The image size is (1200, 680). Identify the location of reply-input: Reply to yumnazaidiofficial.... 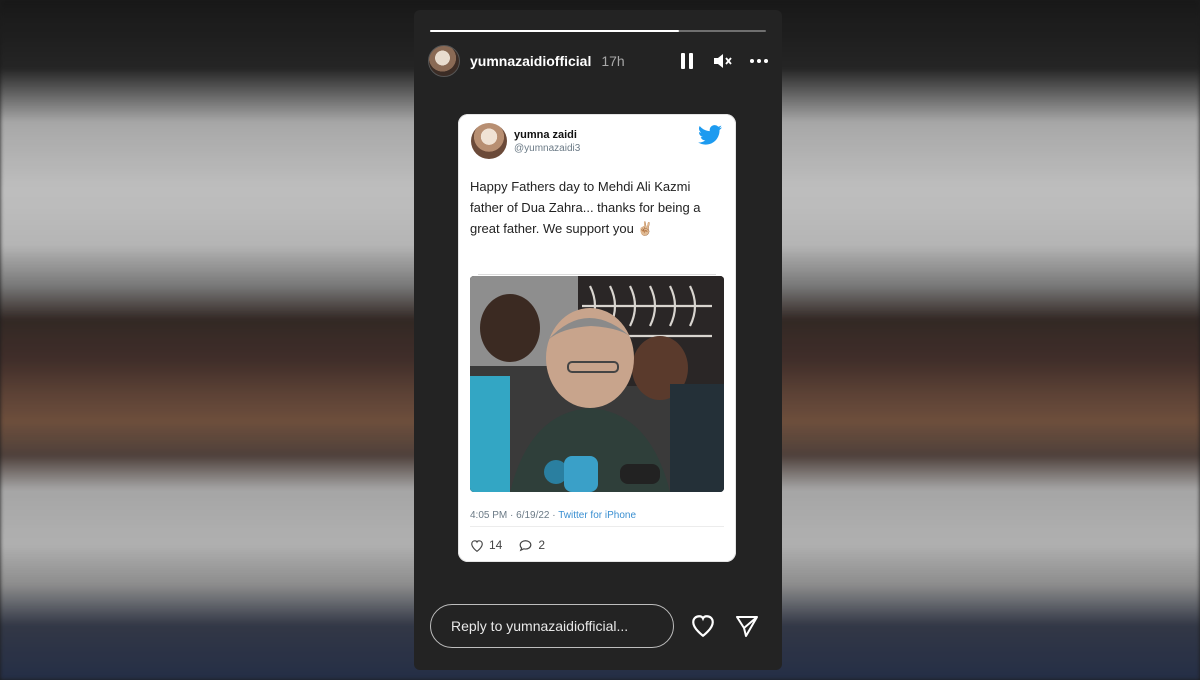
(552, 626).